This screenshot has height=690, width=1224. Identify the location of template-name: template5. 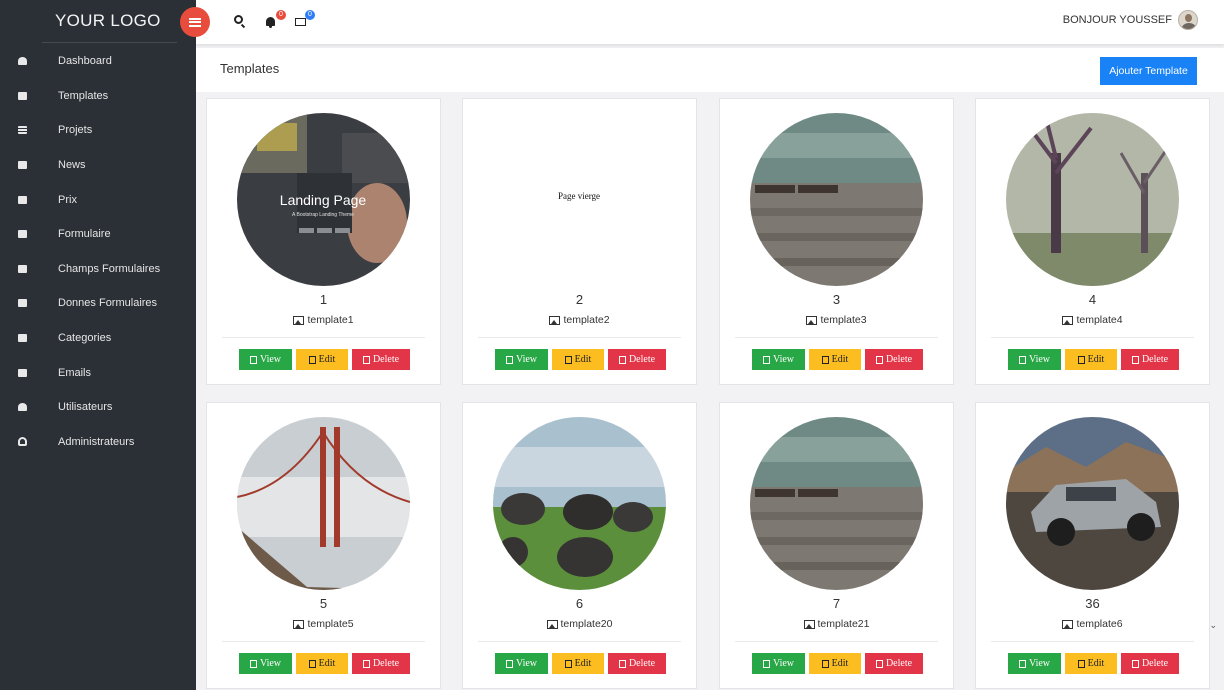
(323, 624).